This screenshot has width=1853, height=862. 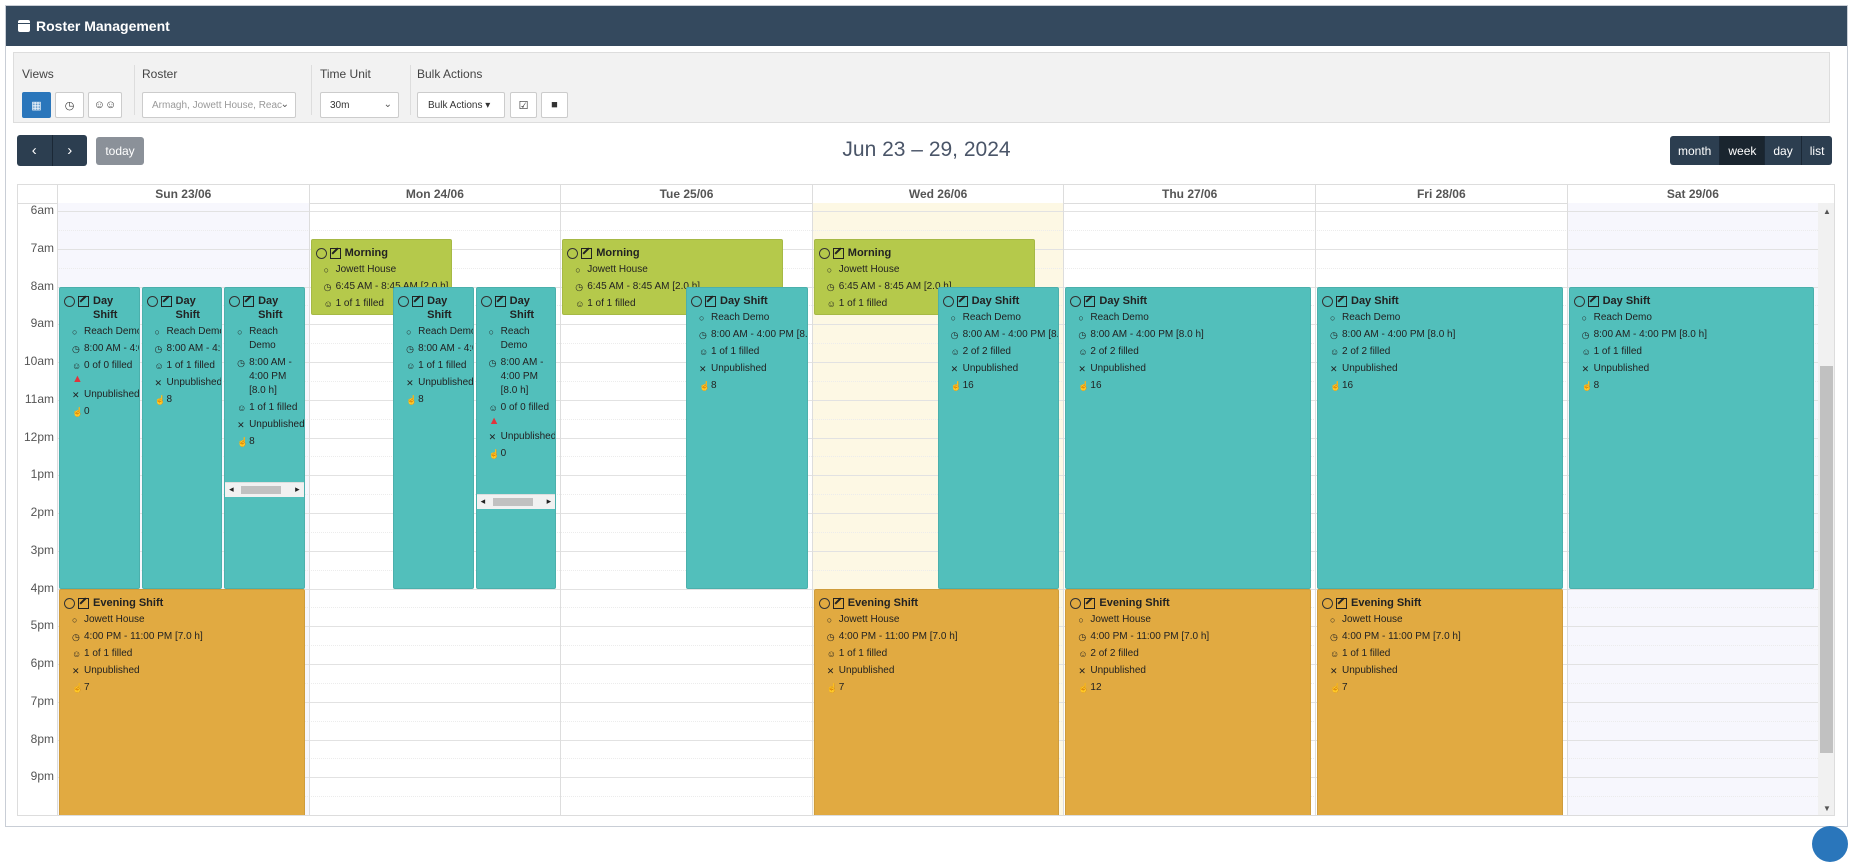 I want to click on view-month-button: month, so click(x=1695, y=150).